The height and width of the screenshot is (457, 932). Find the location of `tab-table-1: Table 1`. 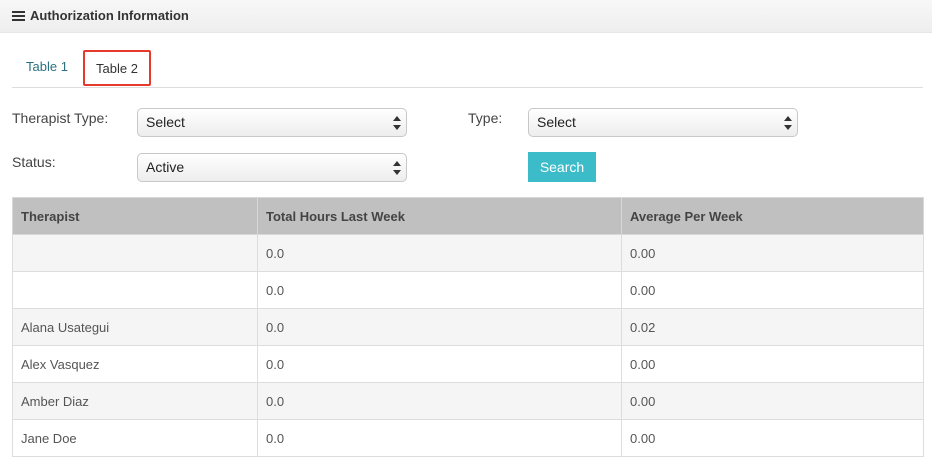

tab-table-1: Table 1 is located at coordinates (47, 68).